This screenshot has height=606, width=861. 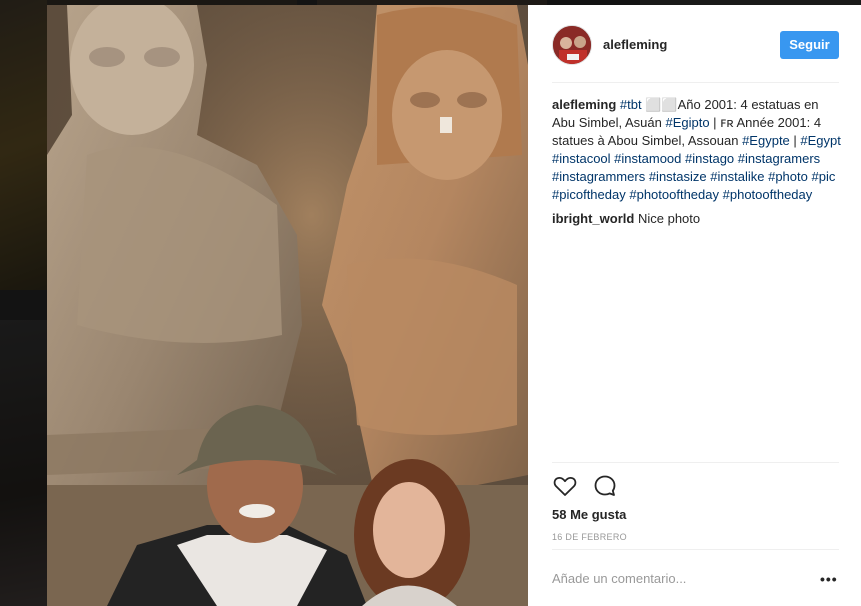 I want to click on likes-count: 58 Me gusta, so click(x=589, y=514).